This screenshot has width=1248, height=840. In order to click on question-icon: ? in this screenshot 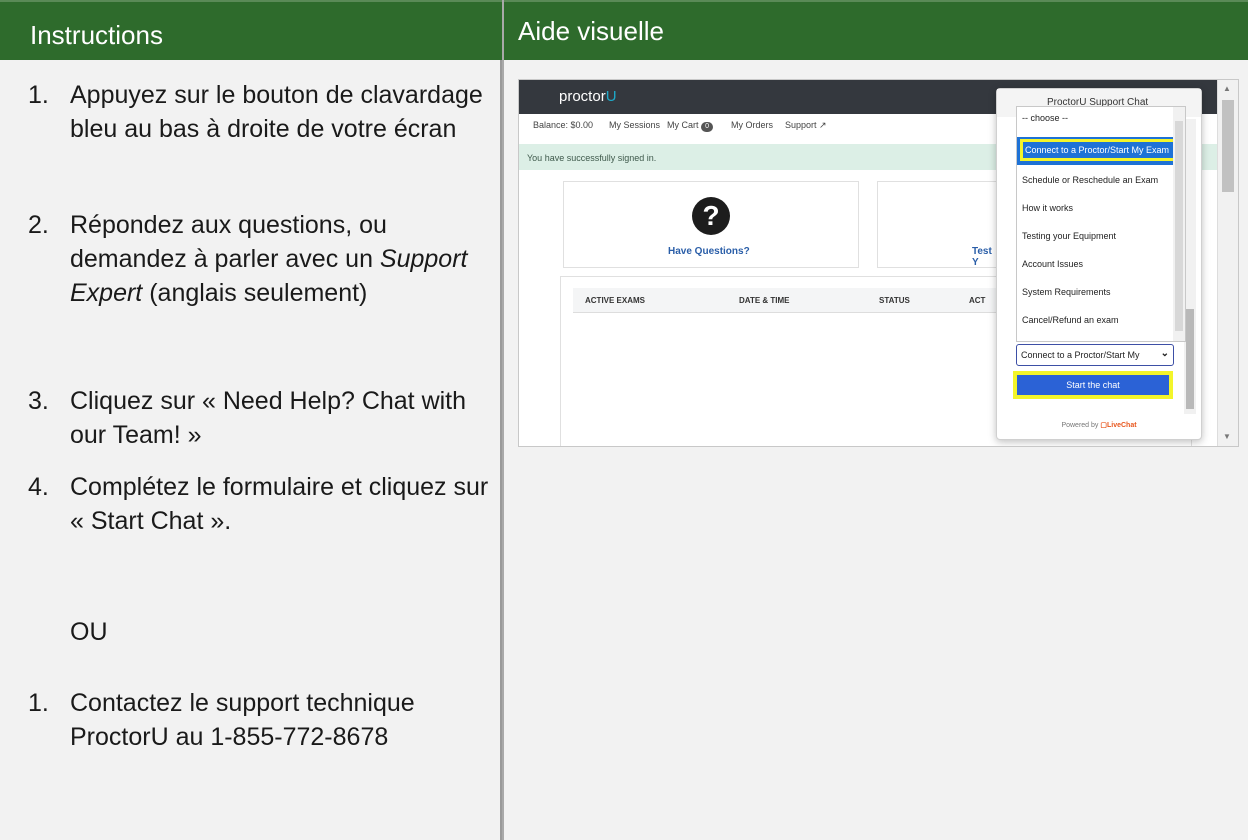, I will do `click(711, 216)`.